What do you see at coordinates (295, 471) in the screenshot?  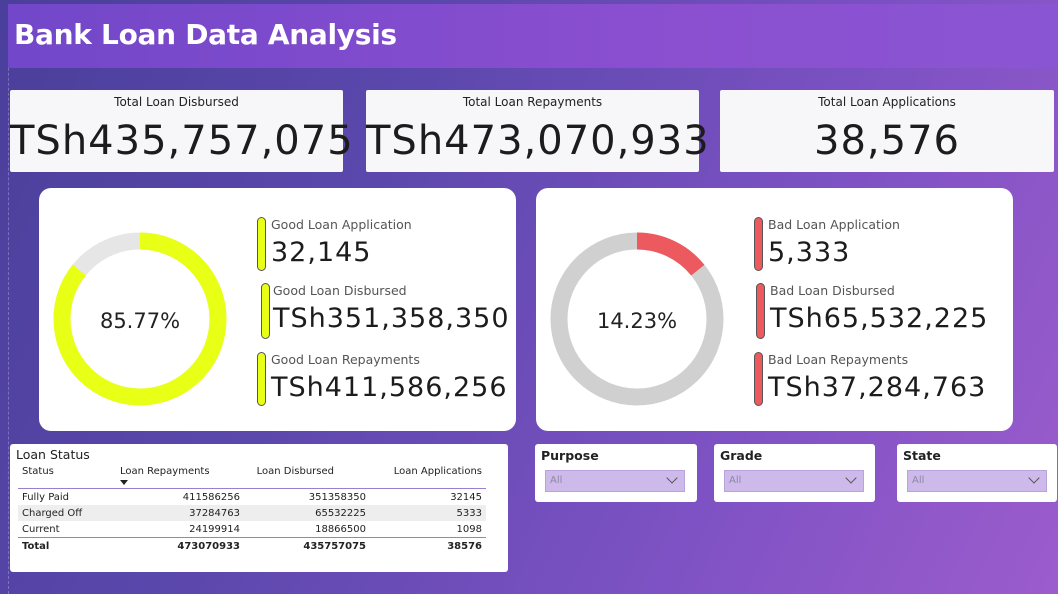 I see `column-header-label: Loan Disbursed` at bounding box center [295, 471].